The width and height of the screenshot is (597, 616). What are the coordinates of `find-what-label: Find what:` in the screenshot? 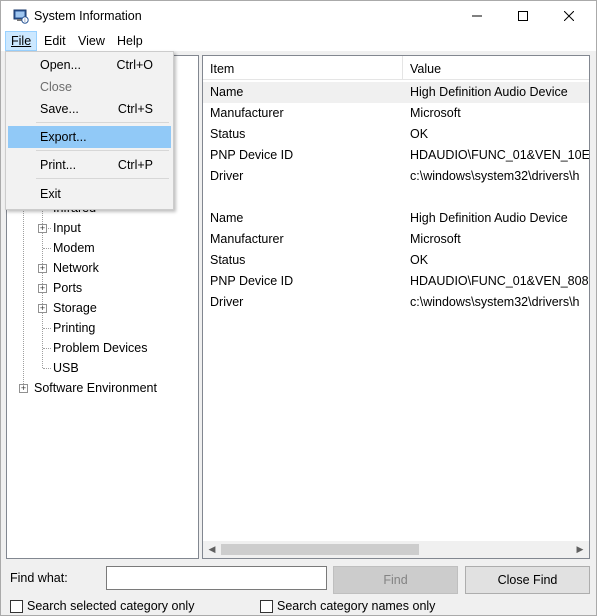 It's located at (39, 578).